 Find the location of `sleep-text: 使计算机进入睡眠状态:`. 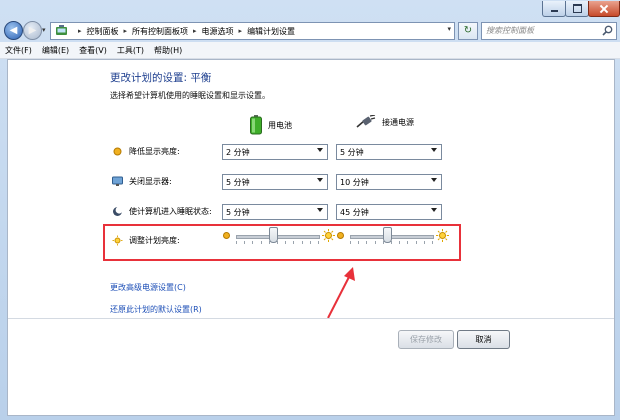

sleep-text: 使计算机进入睡眠状态: is located at coordinates (170, 211).